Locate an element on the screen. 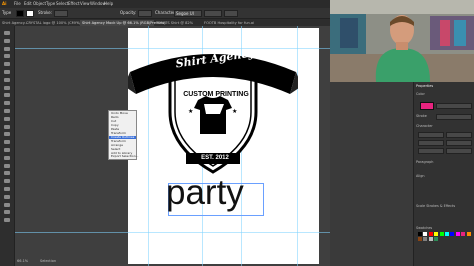 The image size is (474, 266). logo-est: EST. 2012 is located at coordinates (215, 158).